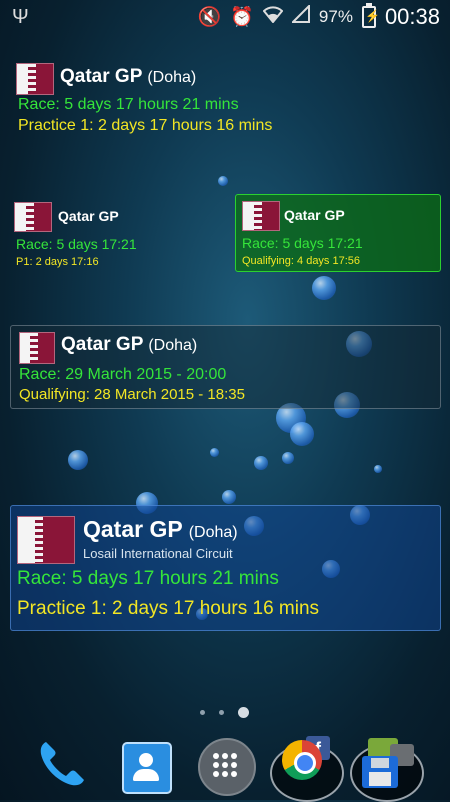 This screenshot has width=450, height=802. Describe the element at coordinates (20, 17) in the screenshot. I see `usb-icon: Ψ` at that location.